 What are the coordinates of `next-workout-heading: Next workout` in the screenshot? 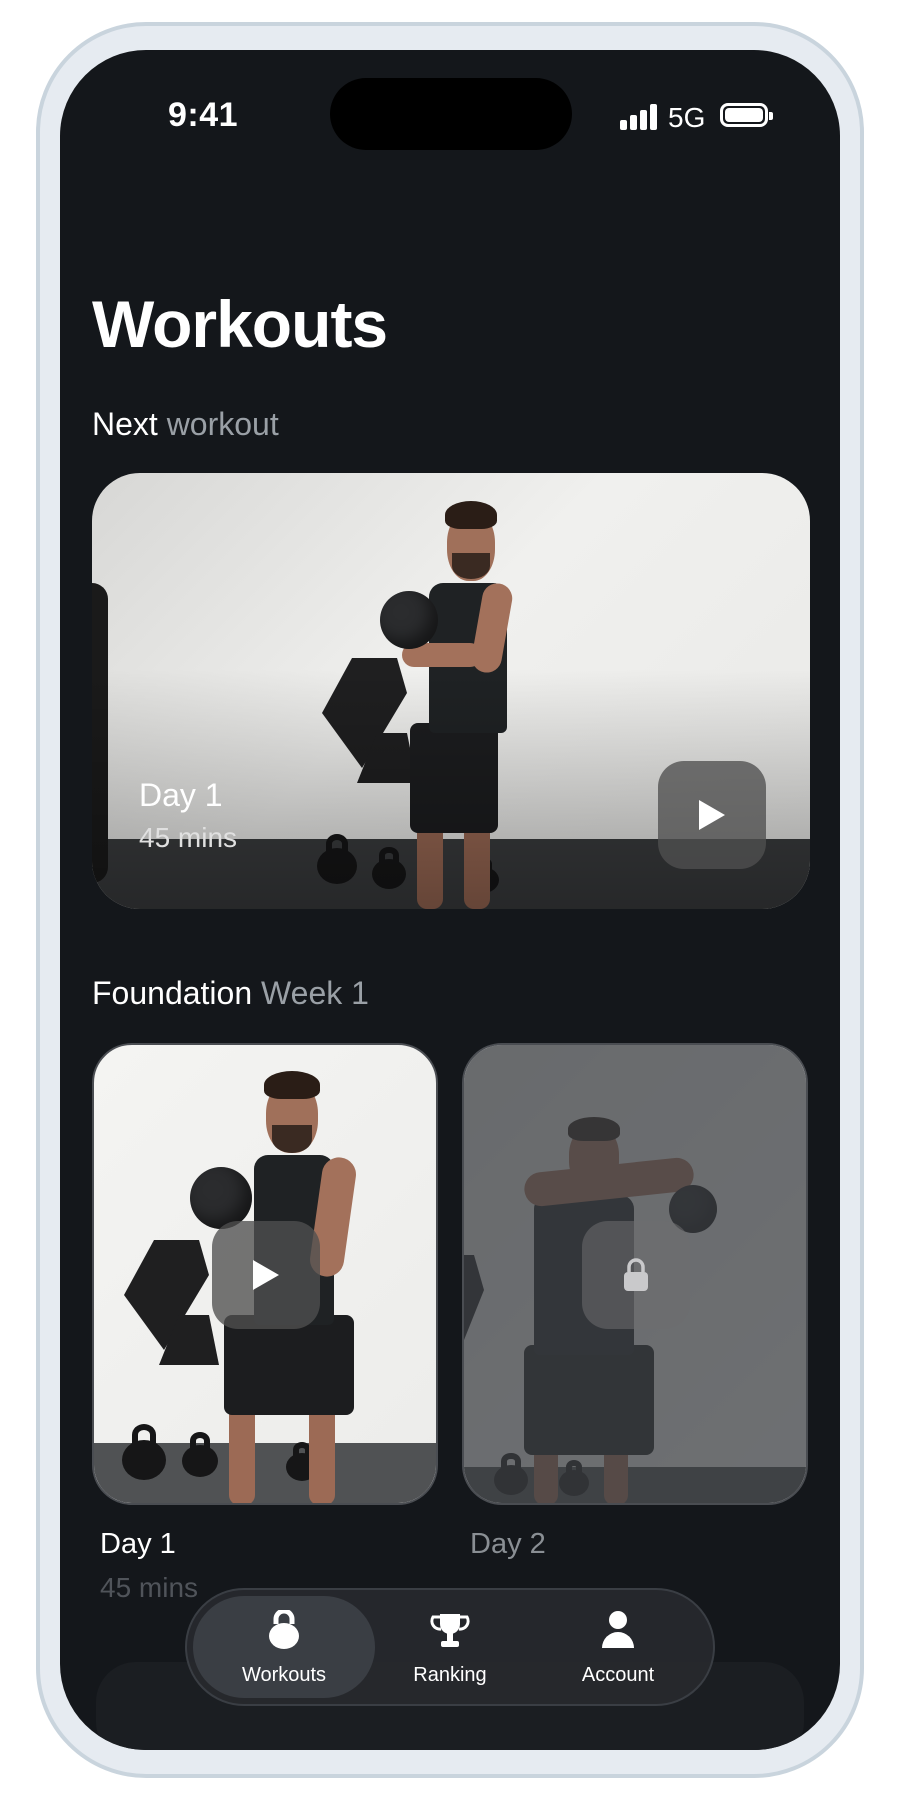 It's located at (185, 424).